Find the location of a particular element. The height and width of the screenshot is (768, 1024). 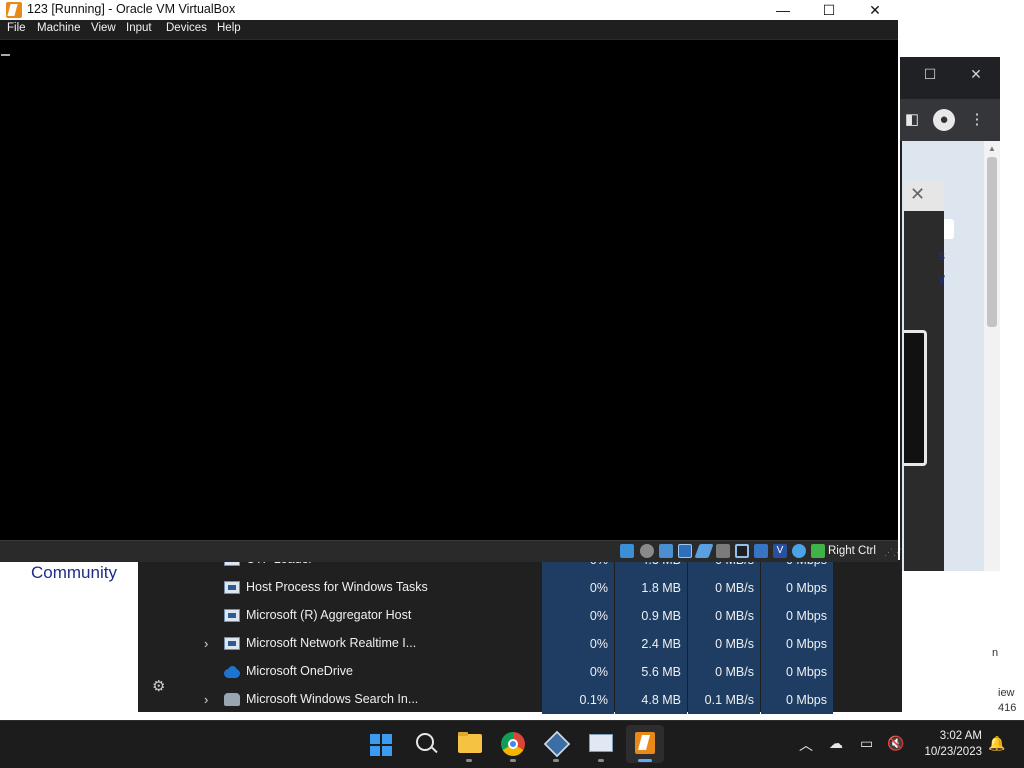

dialog-input is located at coordinates (949, 229).